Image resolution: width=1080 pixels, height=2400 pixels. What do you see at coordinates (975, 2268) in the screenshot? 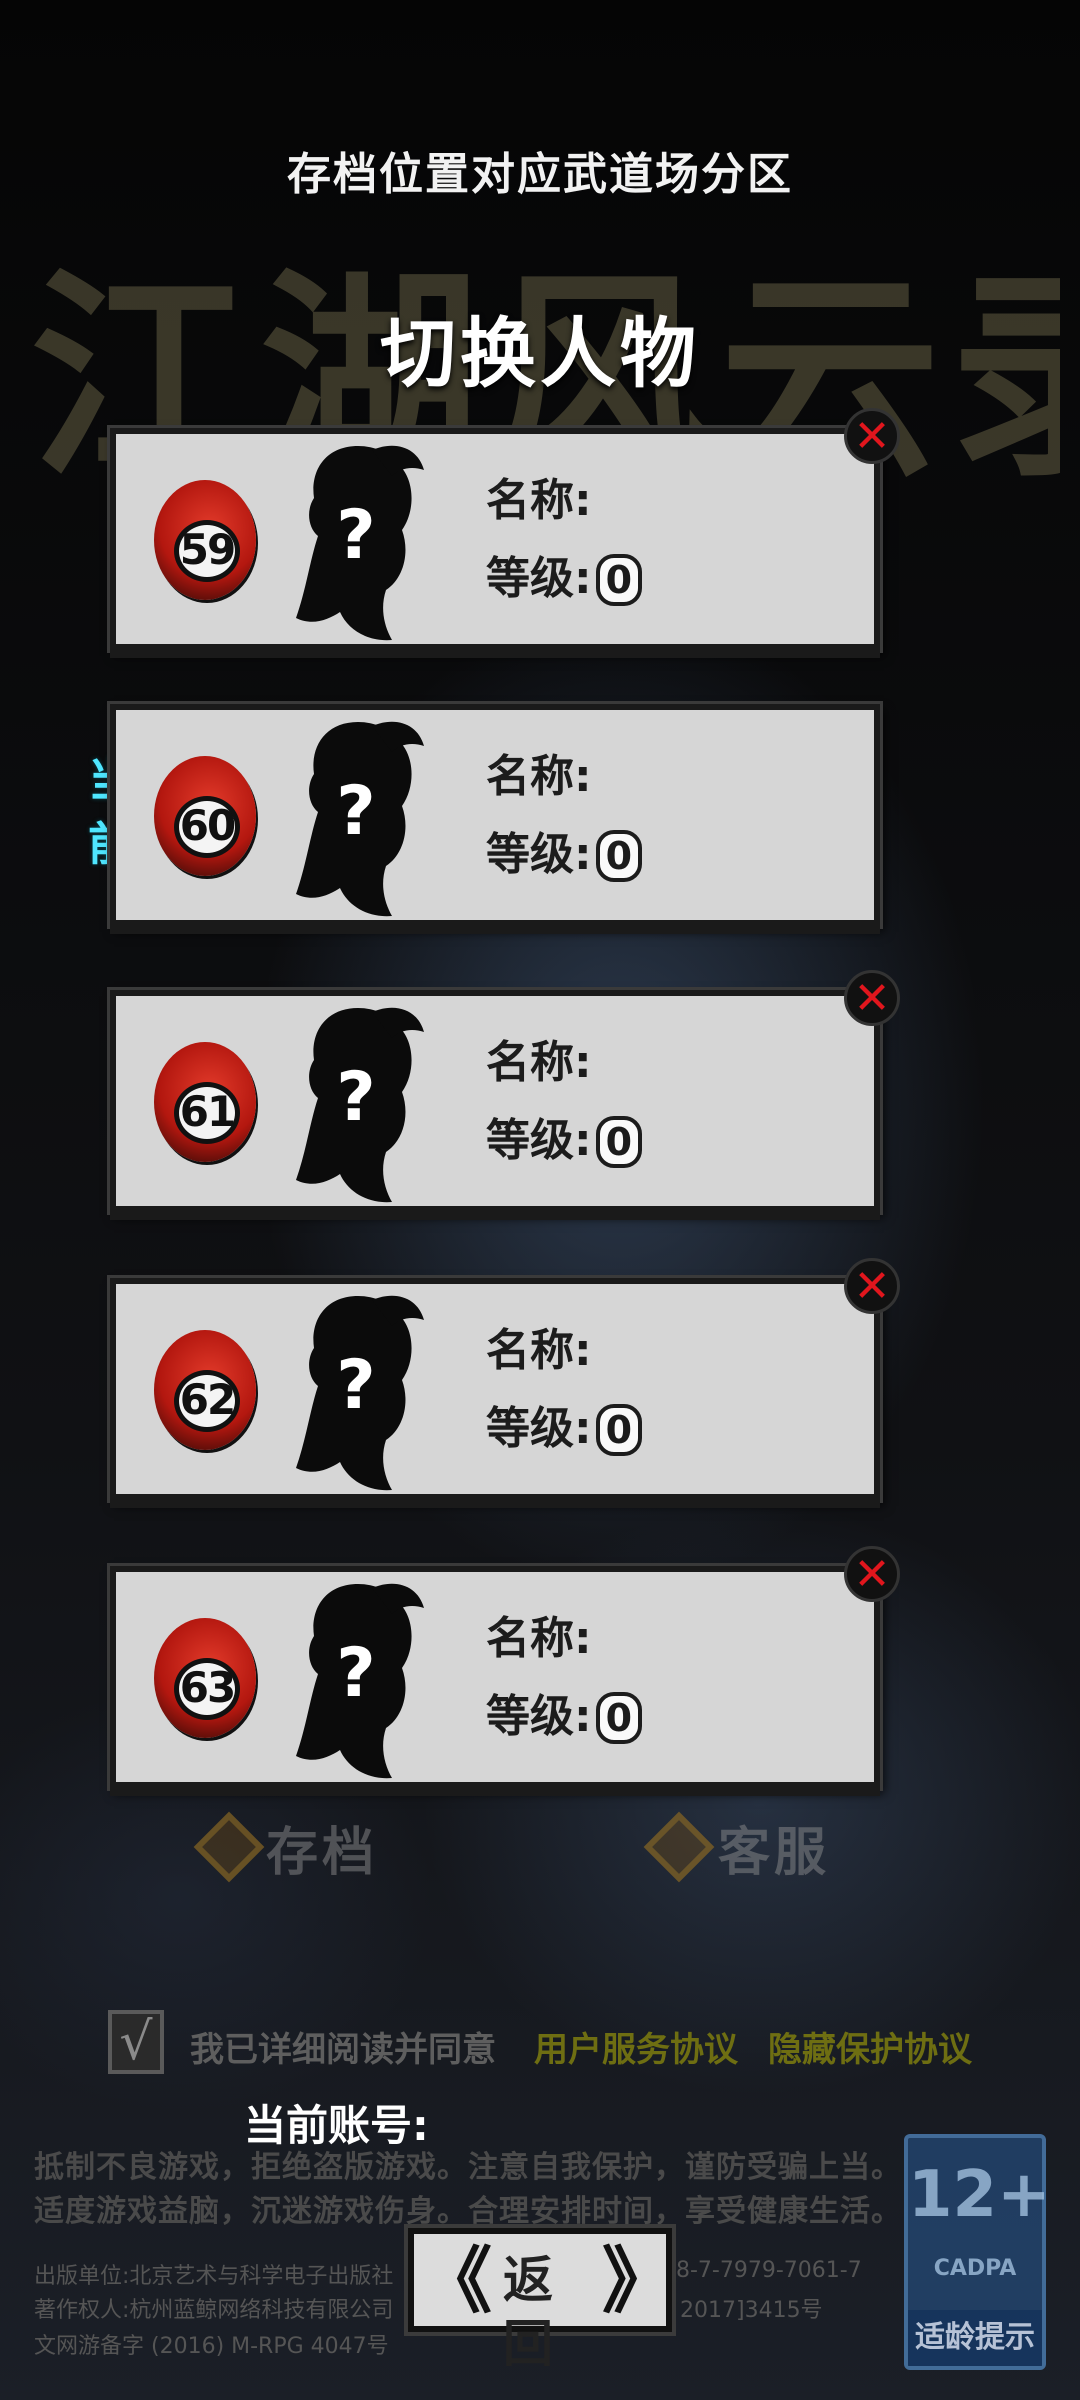
I see `age-rating-org: CADPA` at bounding box center [975, 2268].